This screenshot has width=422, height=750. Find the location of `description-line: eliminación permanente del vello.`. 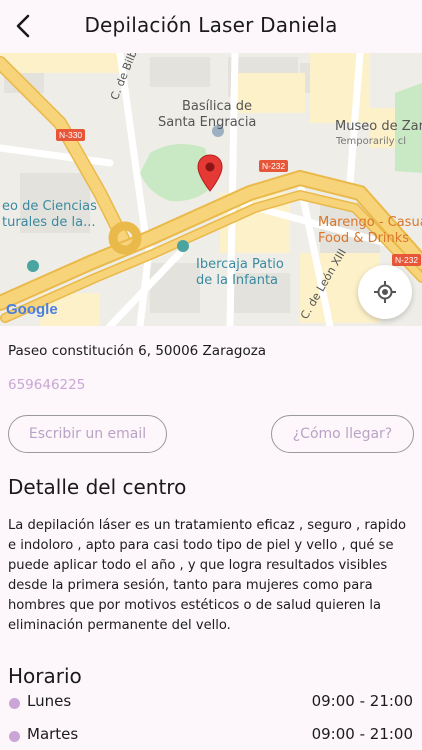

description-line: eliminación permanente del vello. is located at coordinates (119, 625).